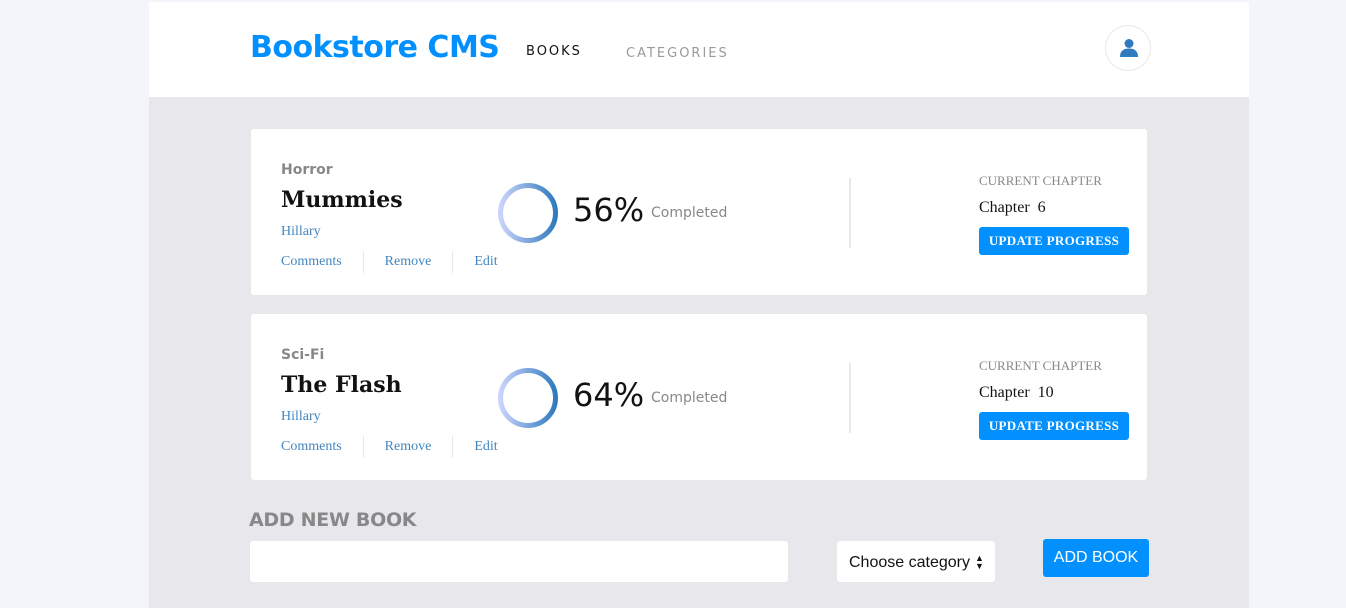 This screenshot has width=1346, height=608. Describe the element at coordinates (1096, 558) in the screenshot. I see `add-book-button: ADD BOOK` at that location.